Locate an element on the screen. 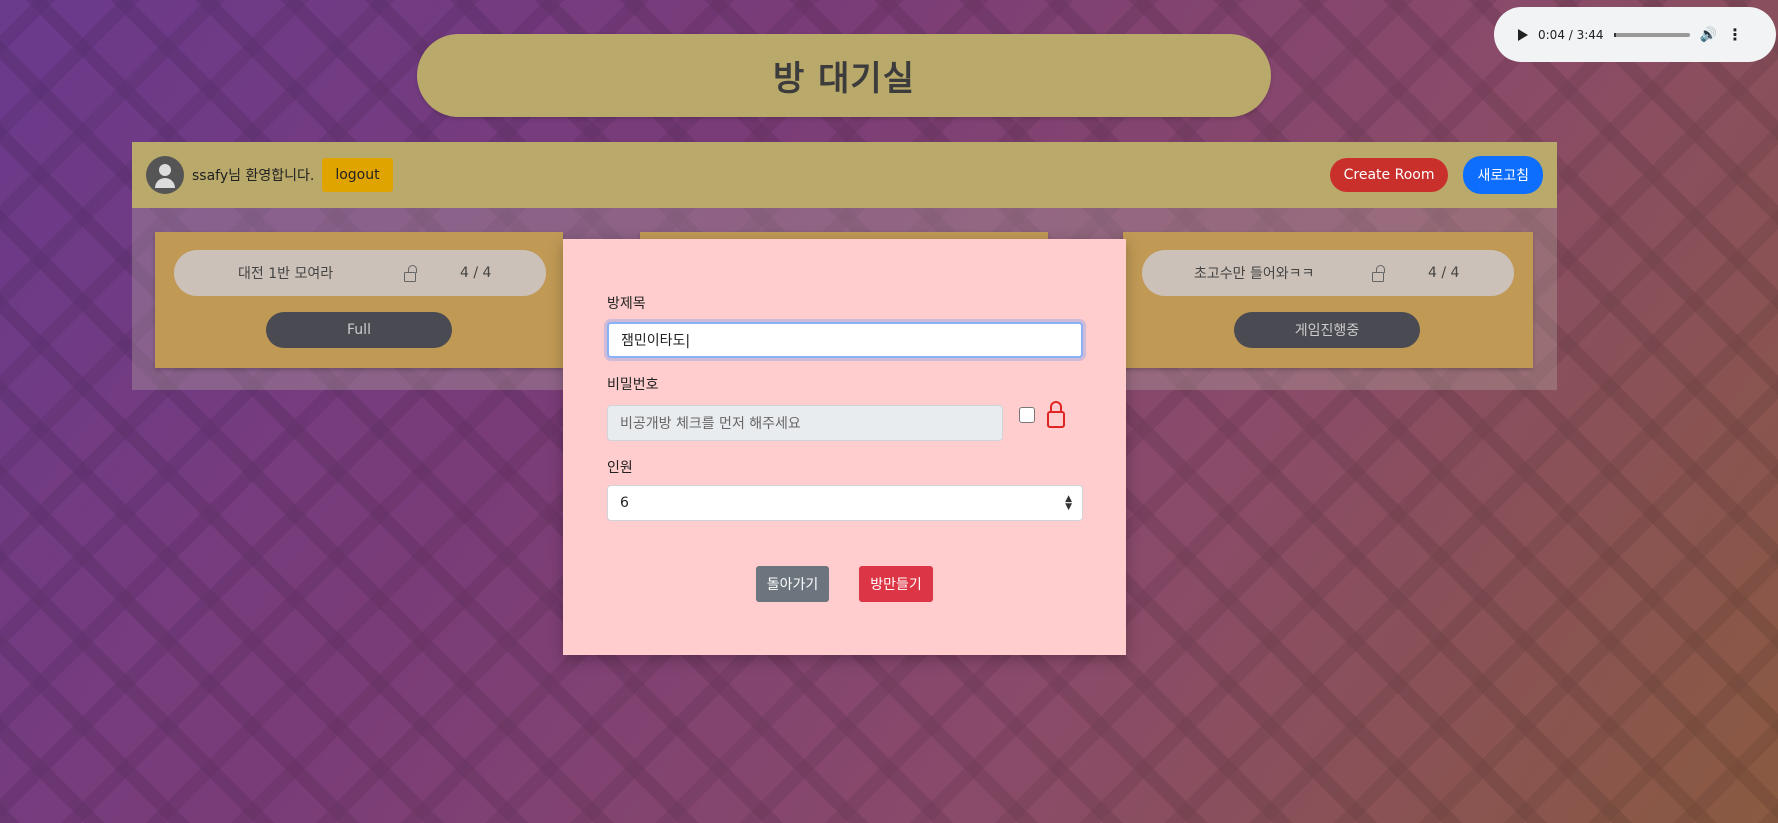 Image resolution: width=1778 pixels, height=823 pixels. lock-icon is located at coordinates (1056, 414).